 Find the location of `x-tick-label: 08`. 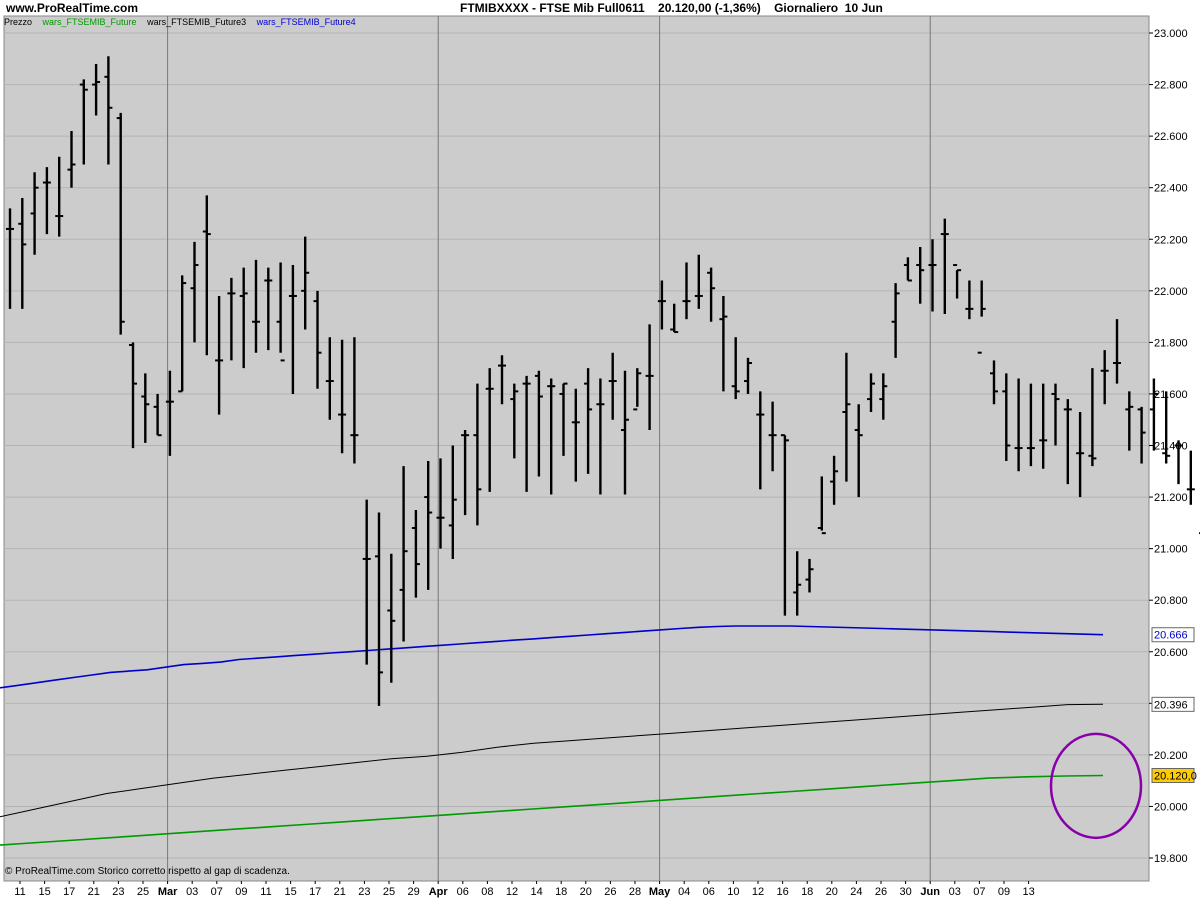

x-tick-label: 08 is located at coordinates (487, 892).